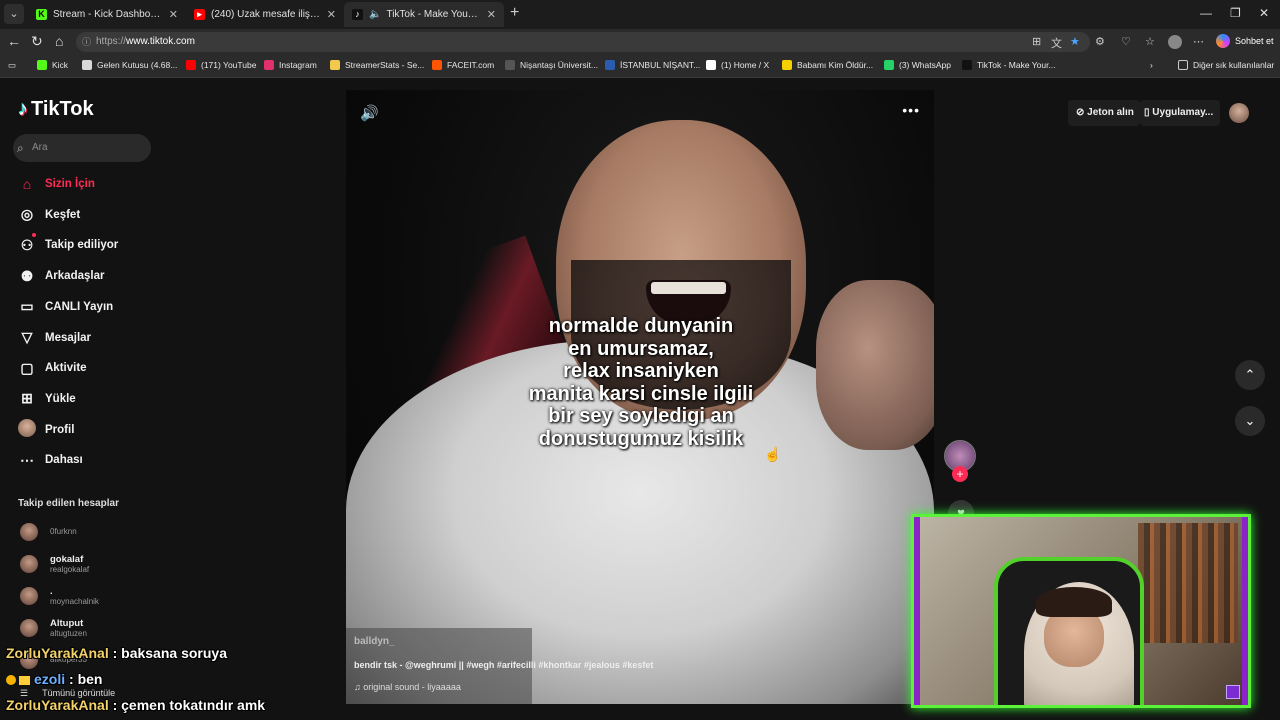 The height and width of the screenshot is (720, 1280). What do you see at coordinates (463, 65) in the screenshot?
I see `bookmark-item: FACEIT.com` at bounding box center [463, 65].